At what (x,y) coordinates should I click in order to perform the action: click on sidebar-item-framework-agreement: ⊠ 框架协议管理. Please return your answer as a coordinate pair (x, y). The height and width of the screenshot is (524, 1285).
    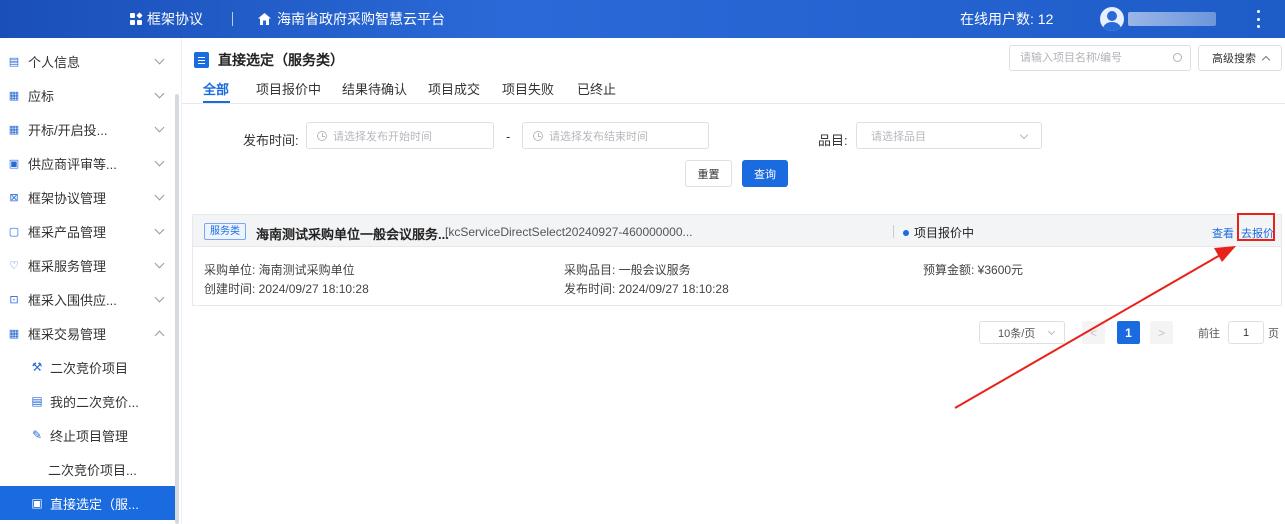
    Looking at the image, I should click on (87, 197).